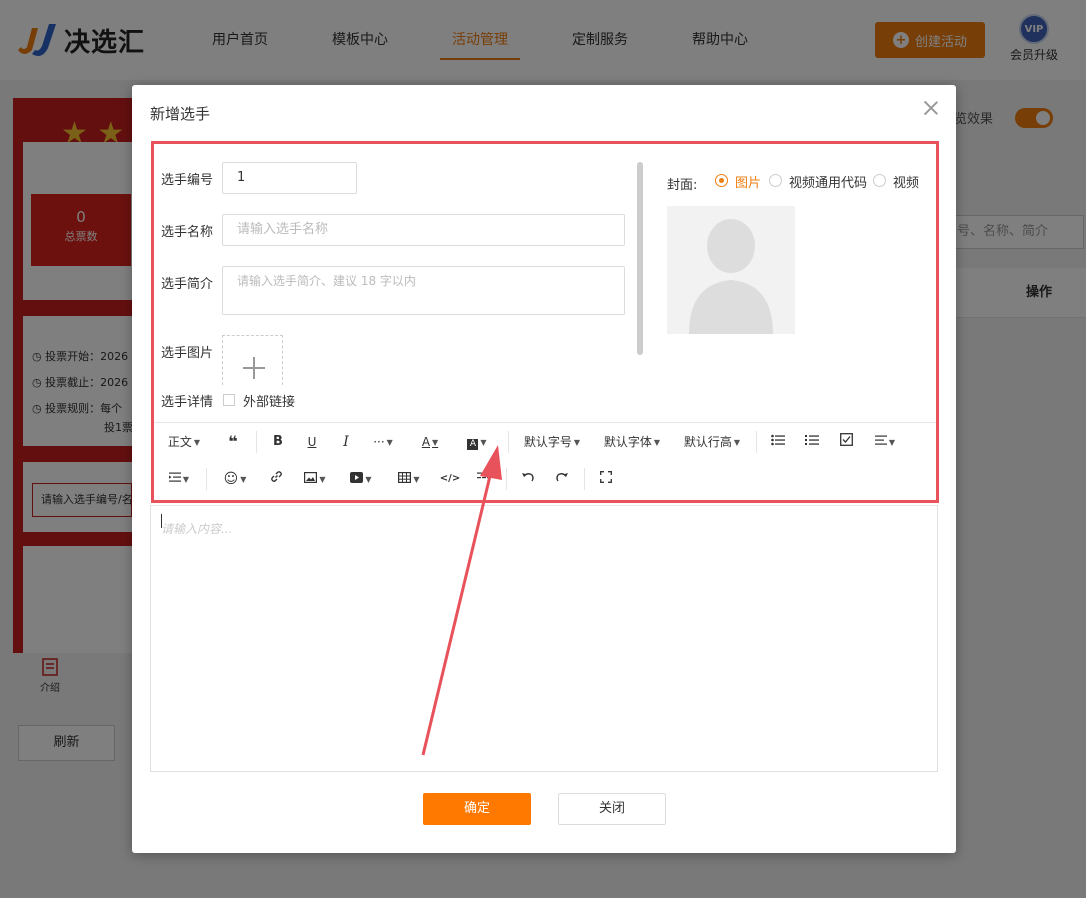  What do you see at coordinates (179, 442) in the screenshot?
I see `paragraph-format-label: 正文` at bounding box center [179, 442].